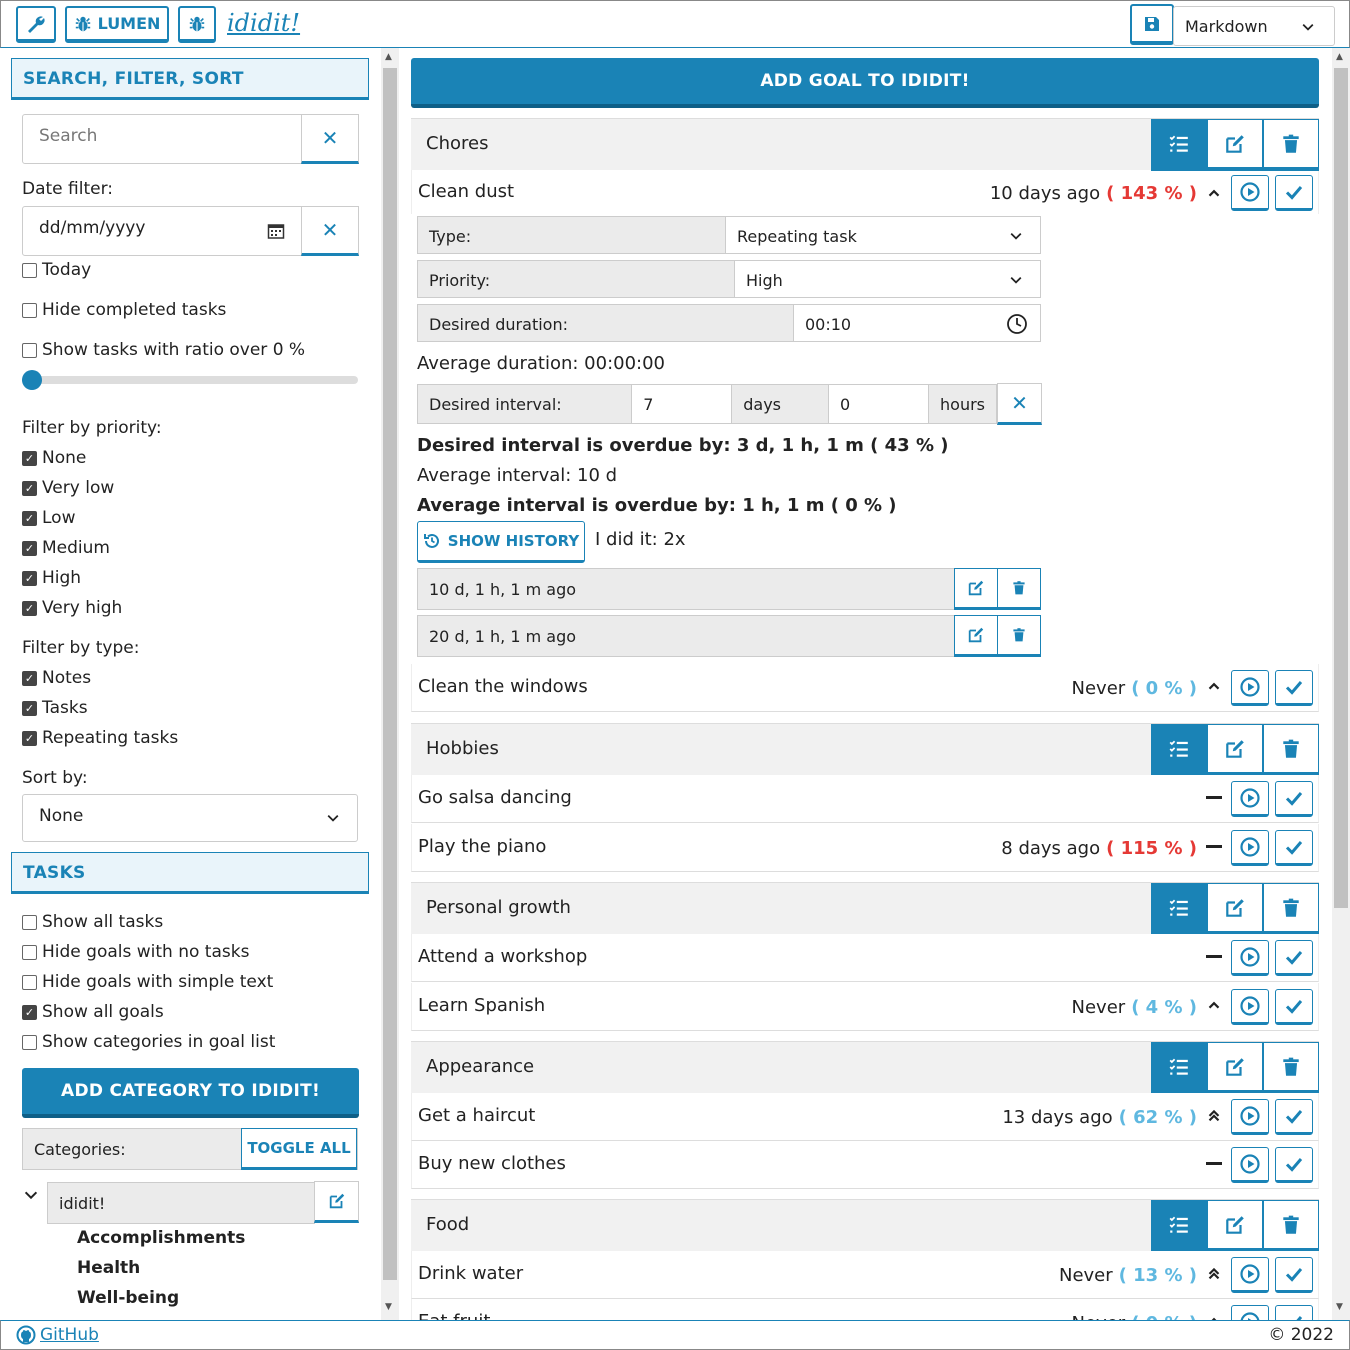 The height and width of the screenshot is (1350, 1350). I want to click on task-row: Buy new clothes, so click(865, 1165).